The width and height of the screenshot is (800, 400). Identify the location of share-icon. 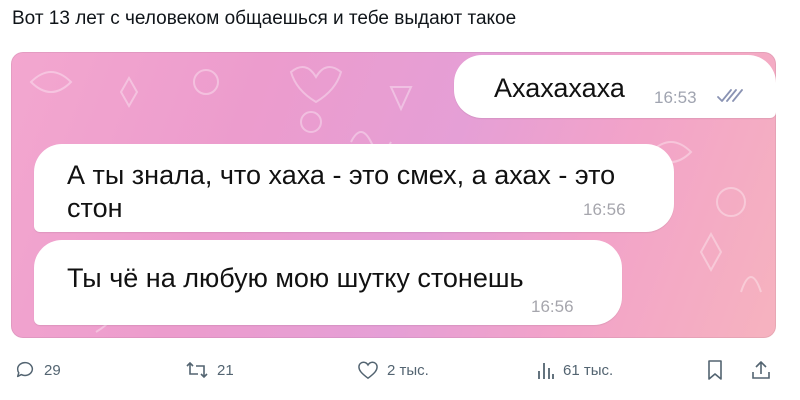
(761, 370).